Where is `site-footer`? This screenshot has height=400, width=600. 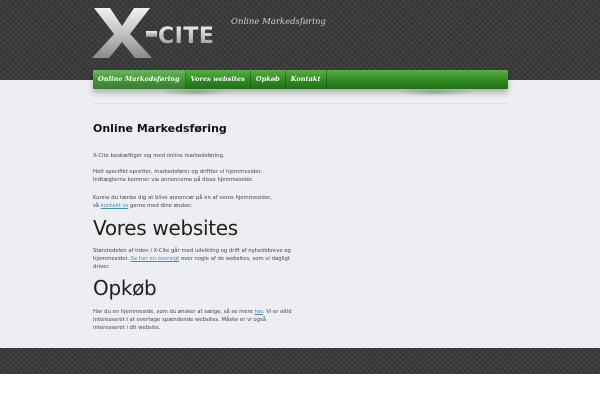
site-footer is located at coordinates (300, 361).